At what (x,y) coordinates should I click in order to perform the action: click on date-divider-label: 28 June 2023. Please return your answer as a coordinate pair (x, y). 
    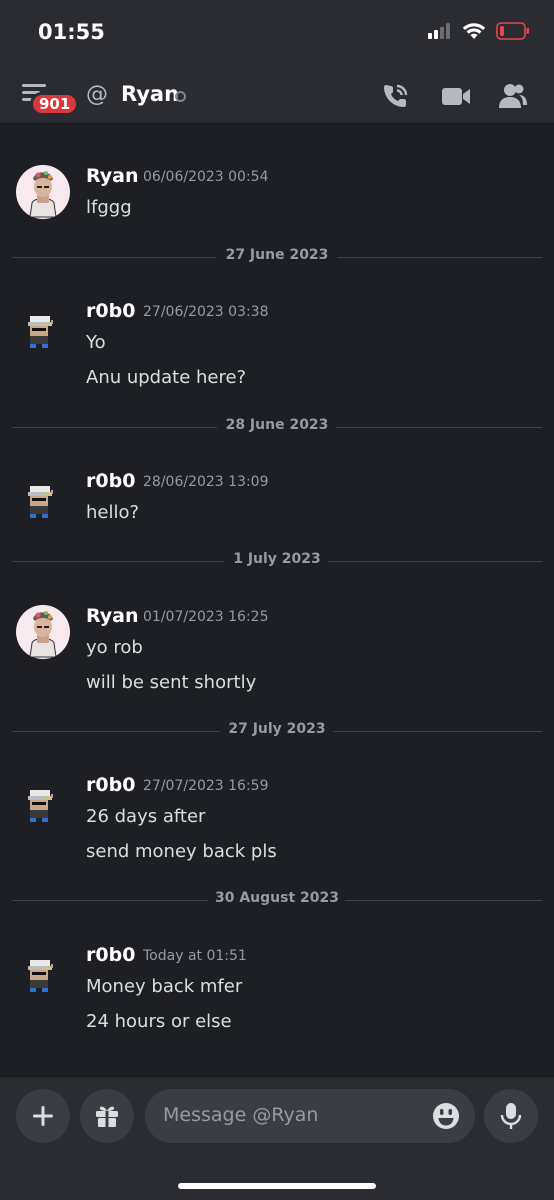
    Looking at the image, I should click on (277, 425).